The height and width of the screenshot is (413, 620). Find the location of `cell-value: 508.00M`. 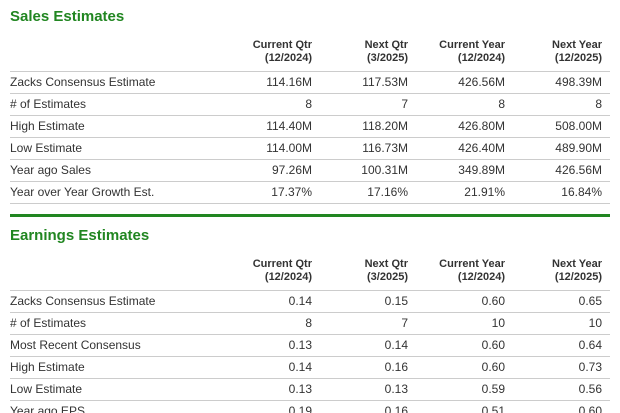

cell-value: 508.00M is located at coordinates (578, 126).